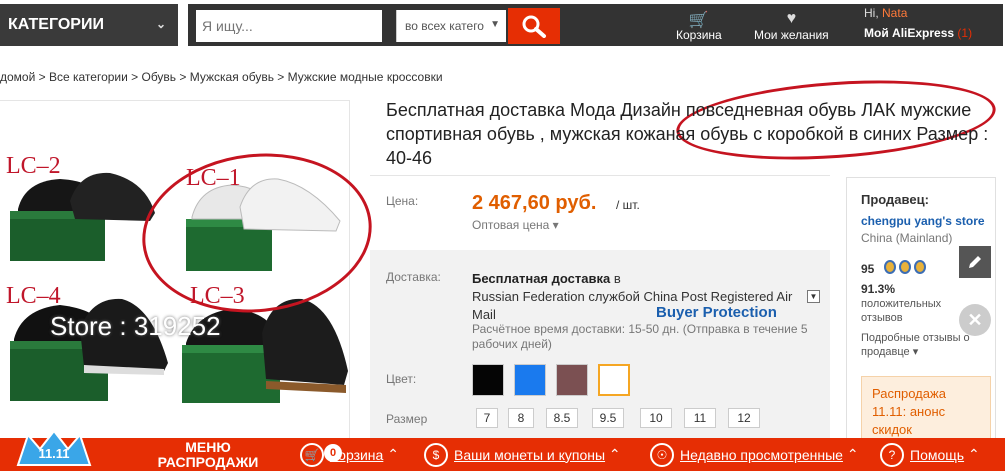 The image size is (1005, 471). Describe the element at coordinates (965, 33) in the screenshot. I see `account-count: (1)` at that location.